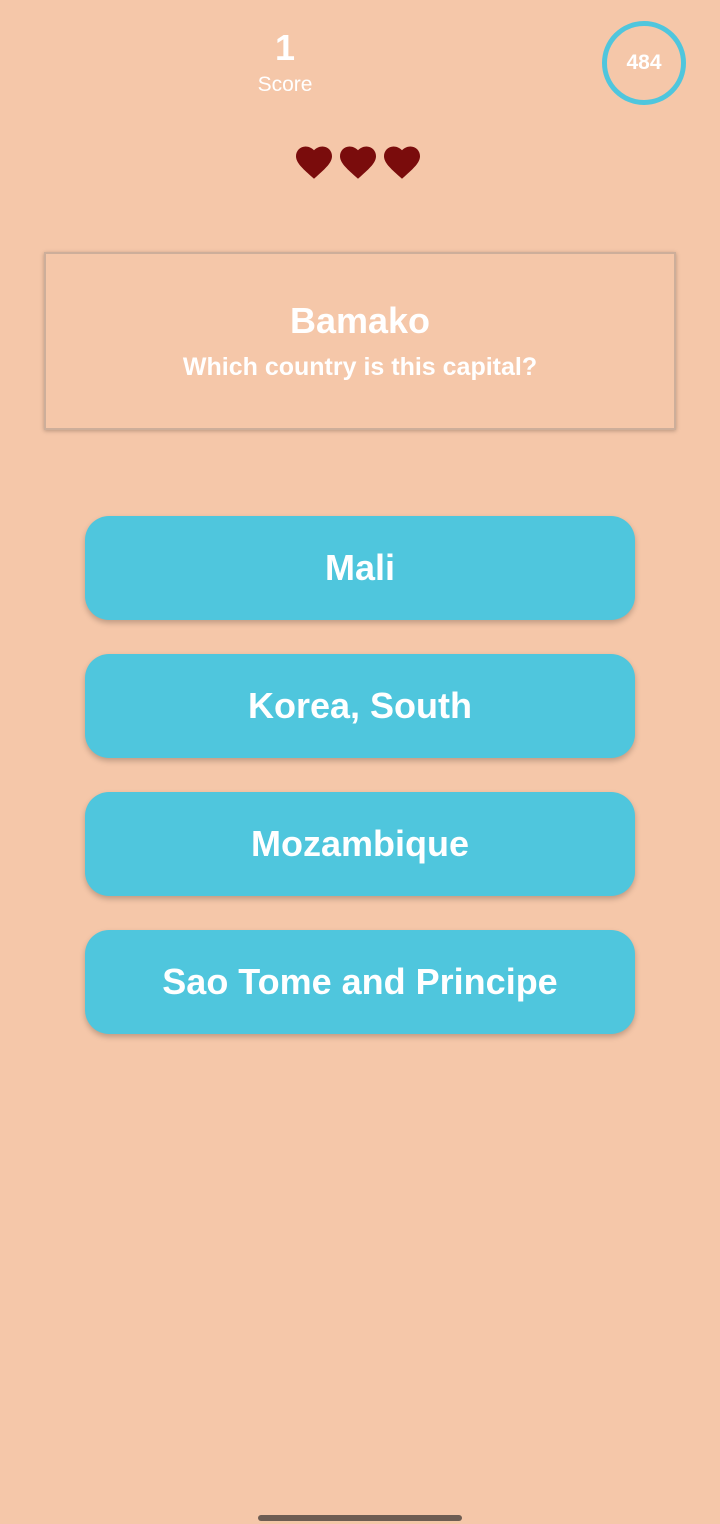 The width and height of the screenshot is (720, 1524). I want to click on answer-button-mali: Mali, so click(360, 568).